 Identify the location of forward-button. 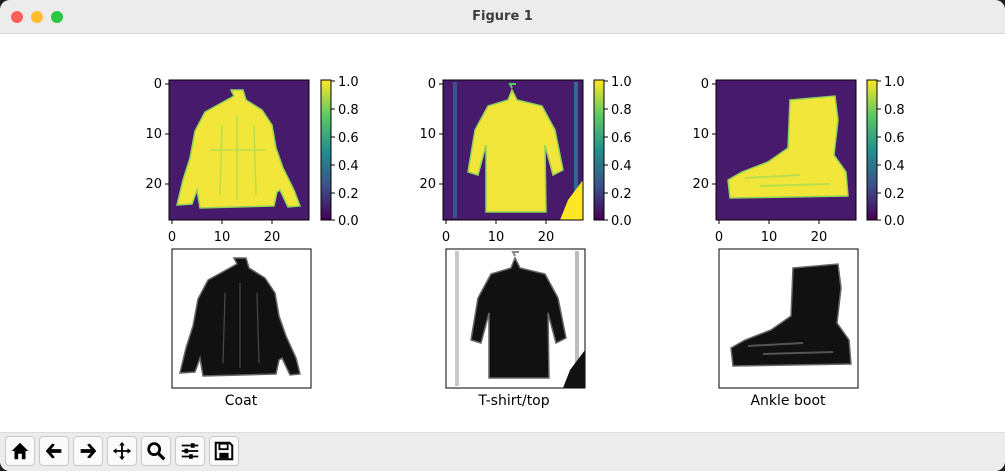
(88, 451).